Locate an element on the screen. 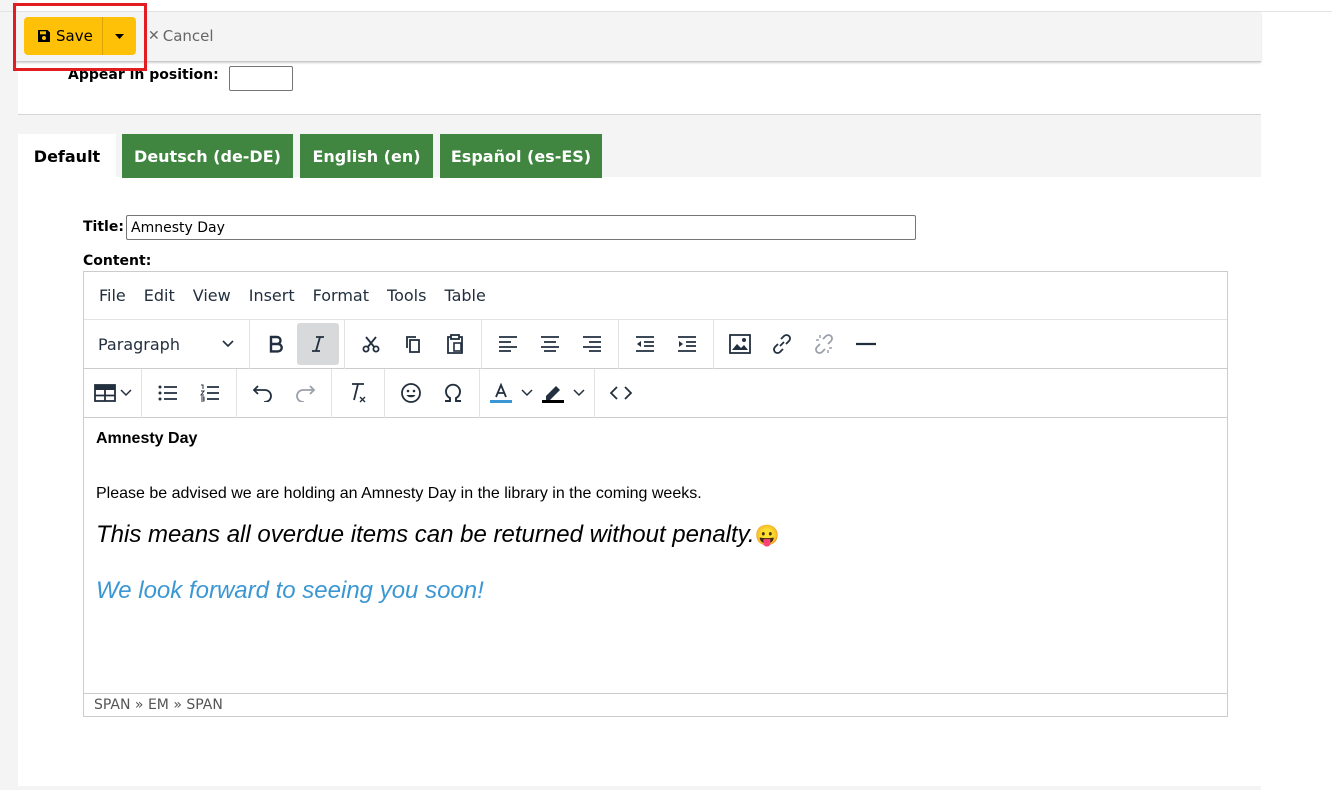  emoji-button is located at coordinates (411, 393).